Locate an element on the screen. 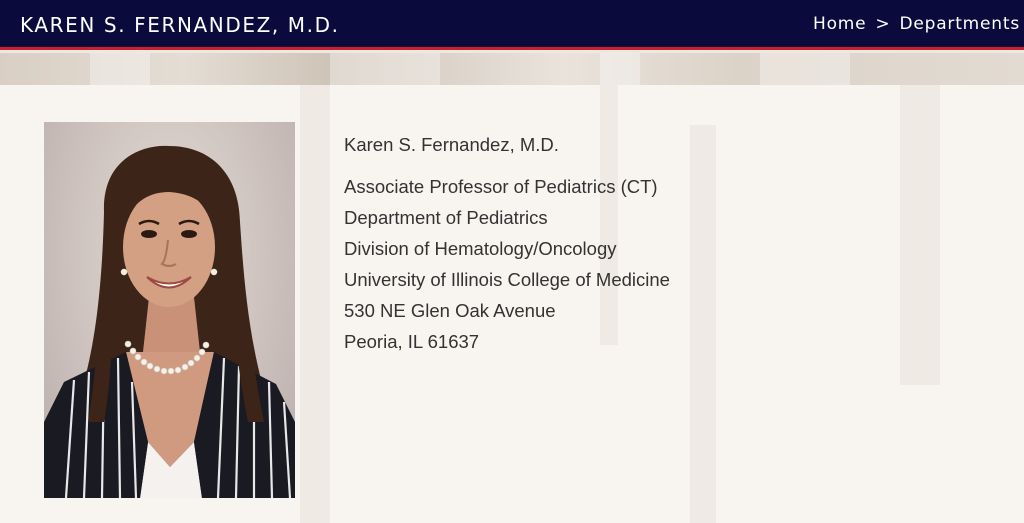  breadcrumb: Home > Departments is located at coordinates (916, 24).